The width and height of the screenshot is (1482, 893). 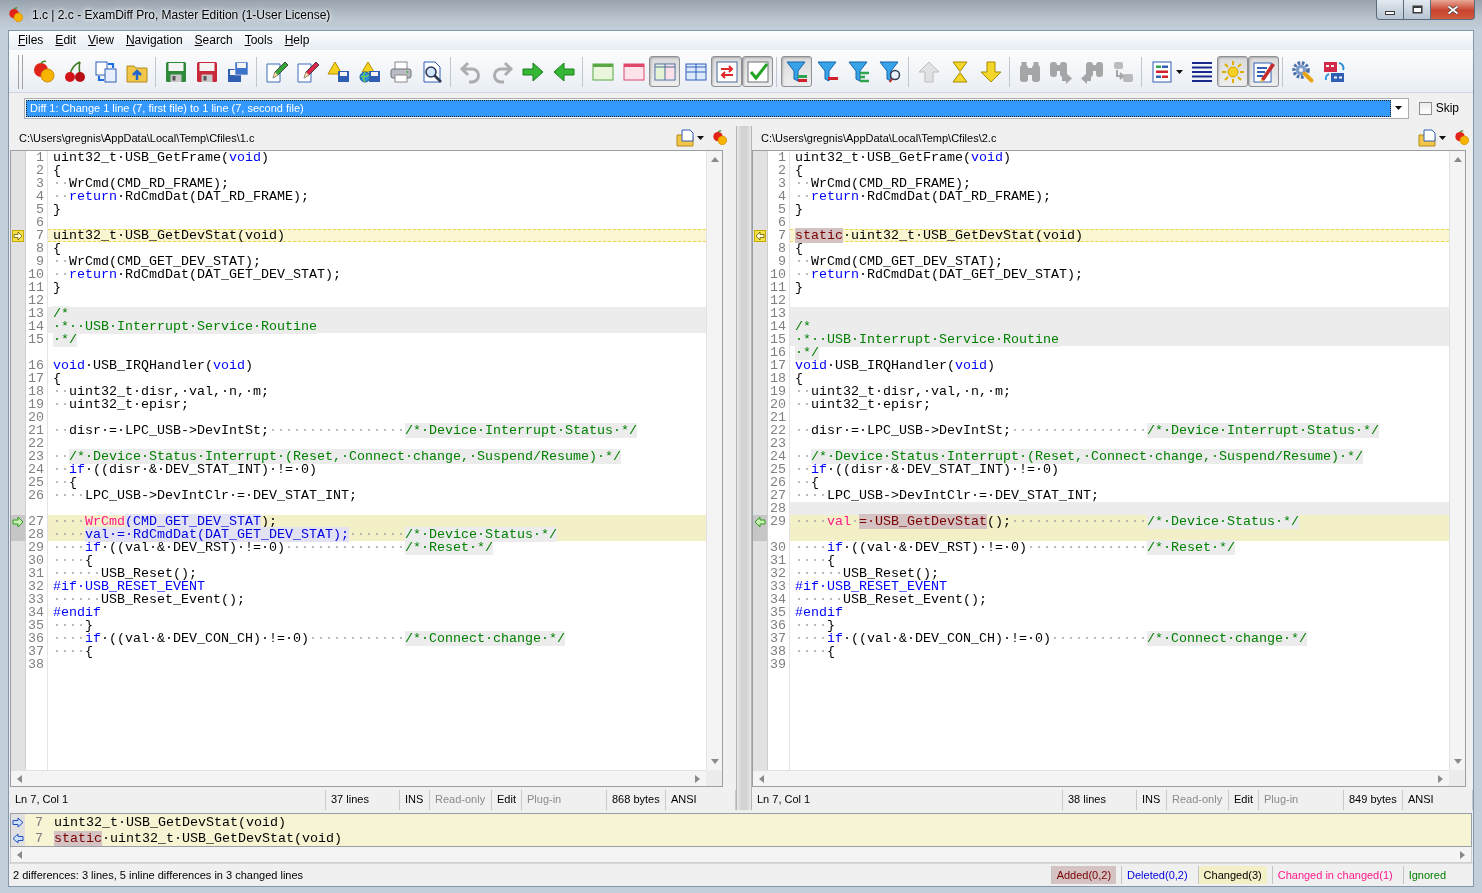 What do you see at coordinates (563, 71) in the screenshot?
I see `arrow-left-icon` at bounding box center [563, 71].